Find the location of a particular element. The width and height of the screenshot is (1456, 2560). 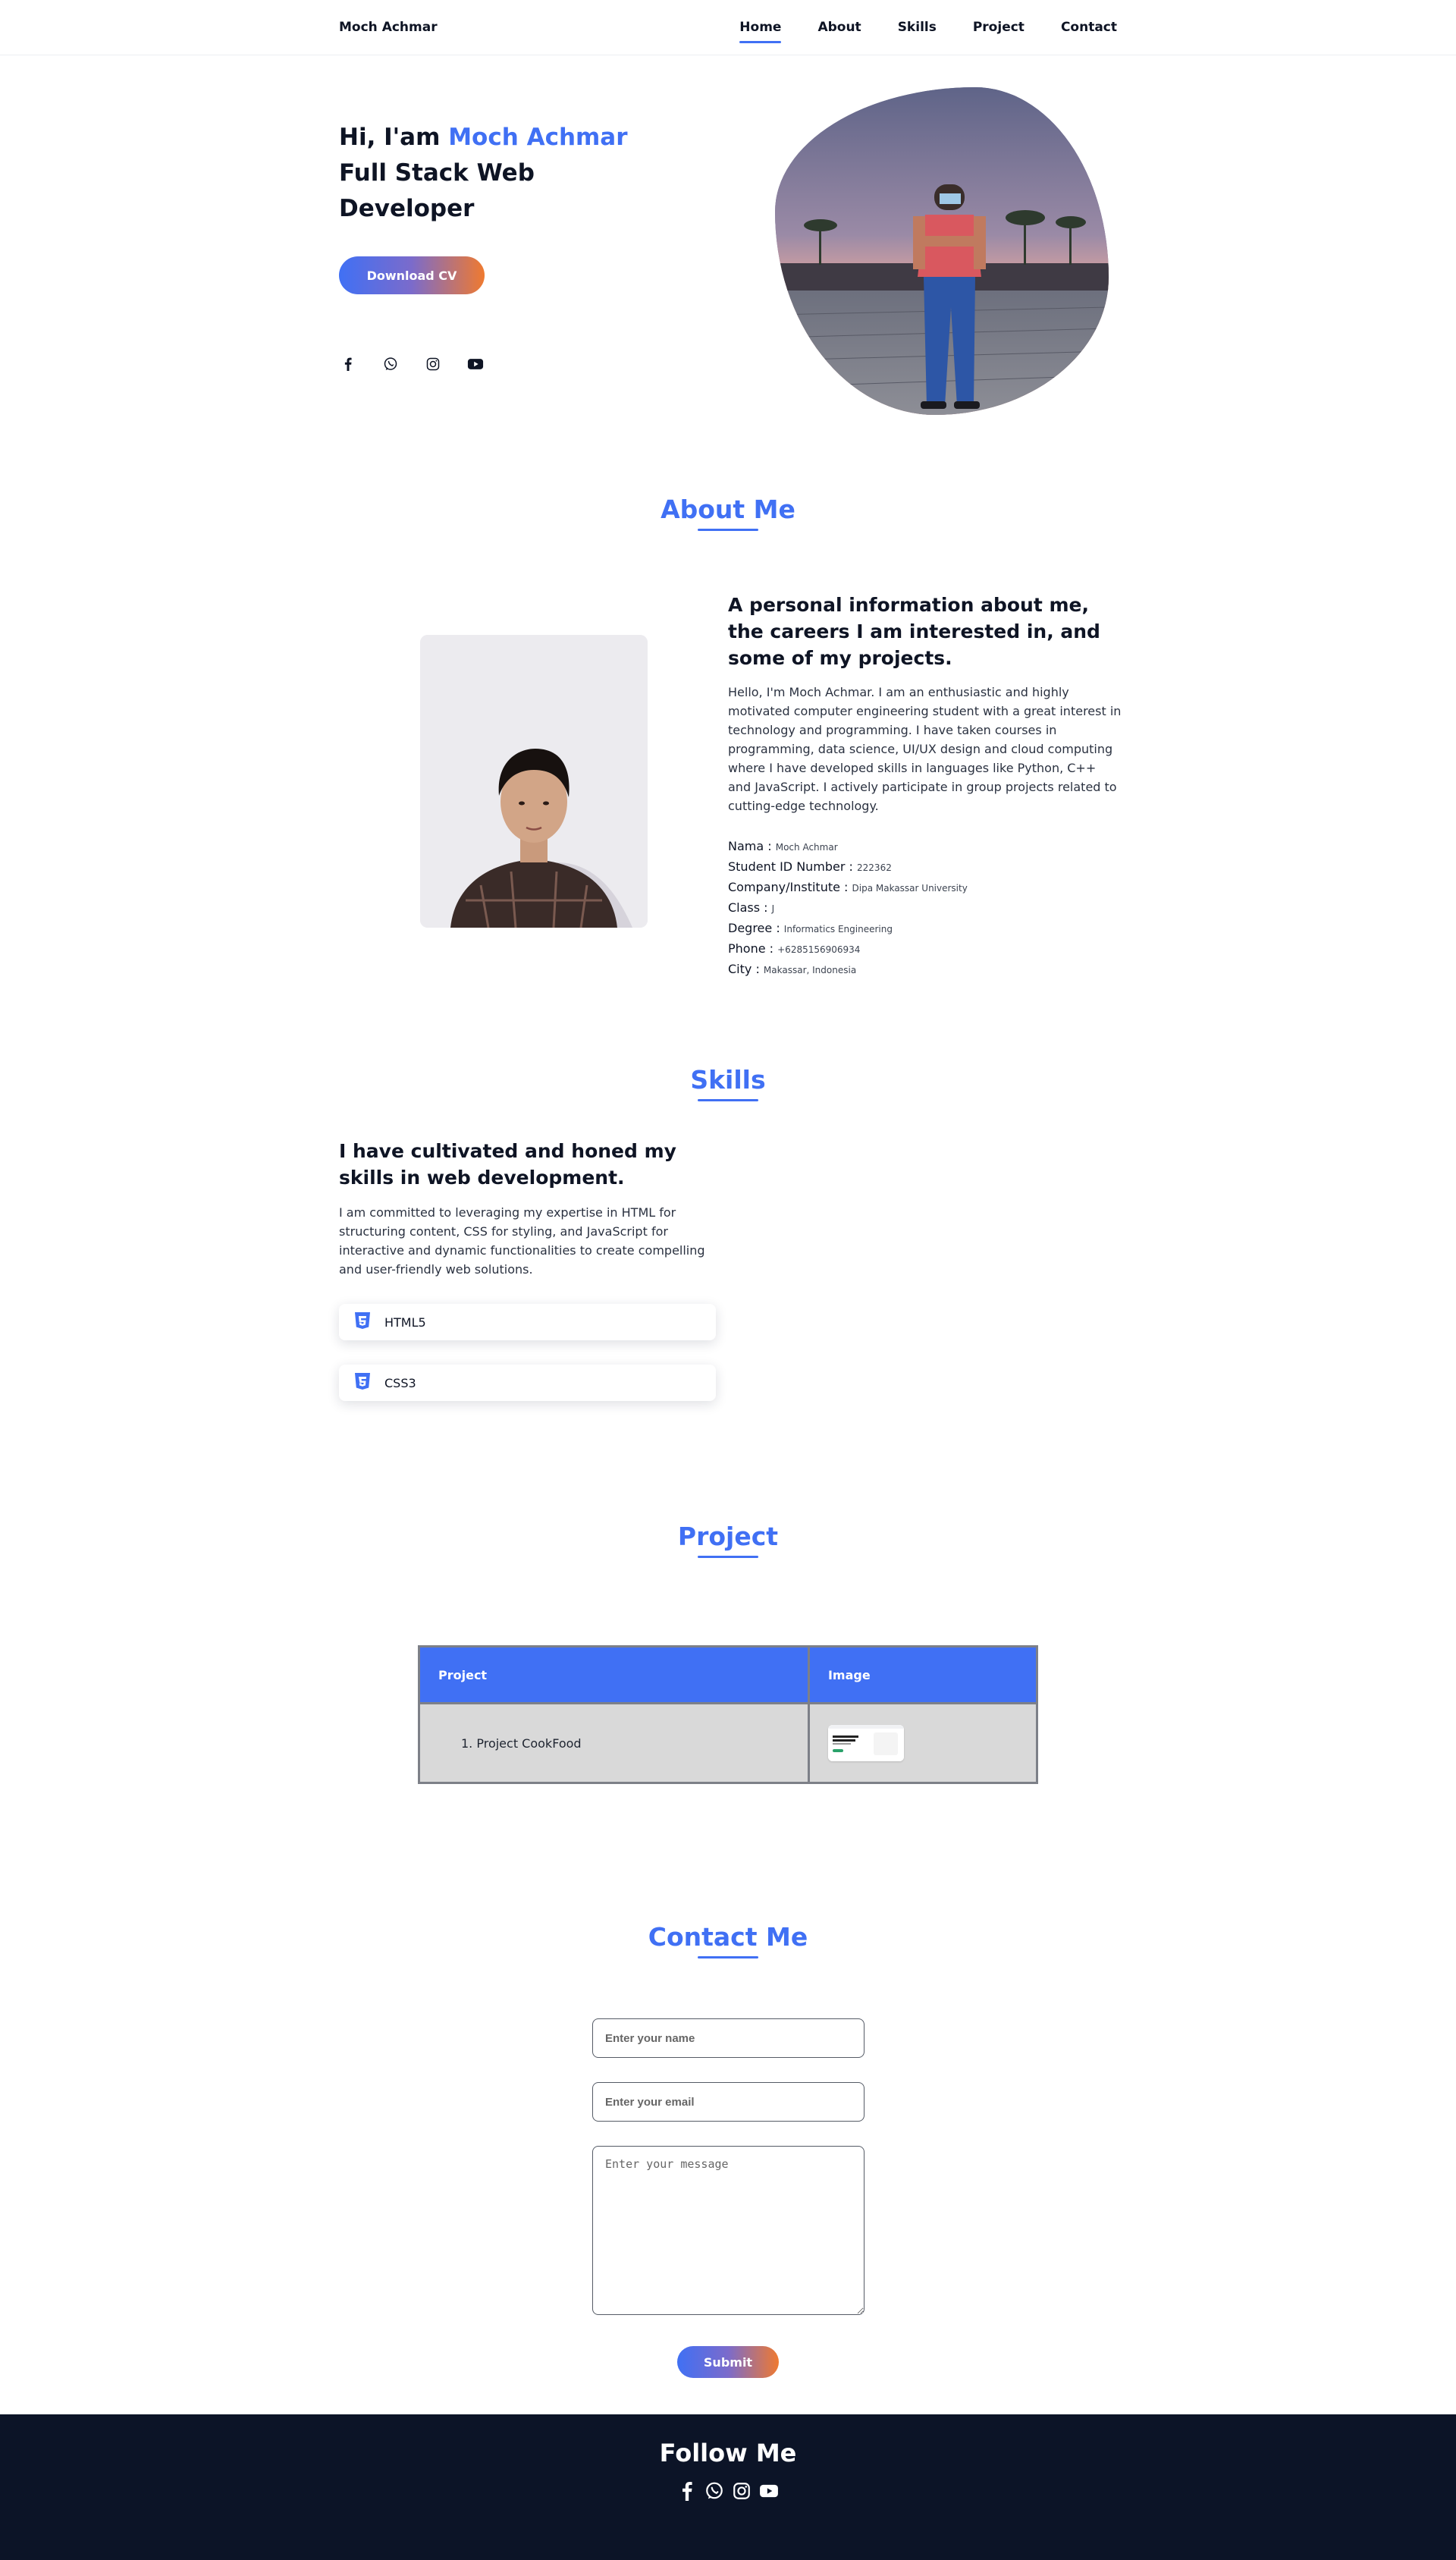

about-title-text: About Me is located at coordinates (728, 509).